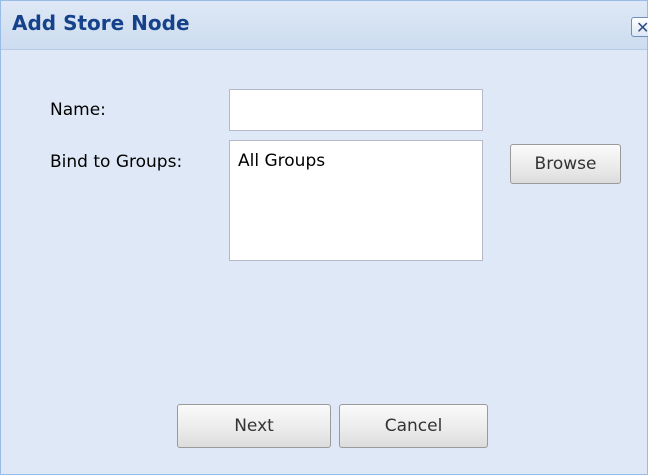 The width and height of the screenshot is (648, 475). I want to click on groups-field: All Groups, so click(356, 200).